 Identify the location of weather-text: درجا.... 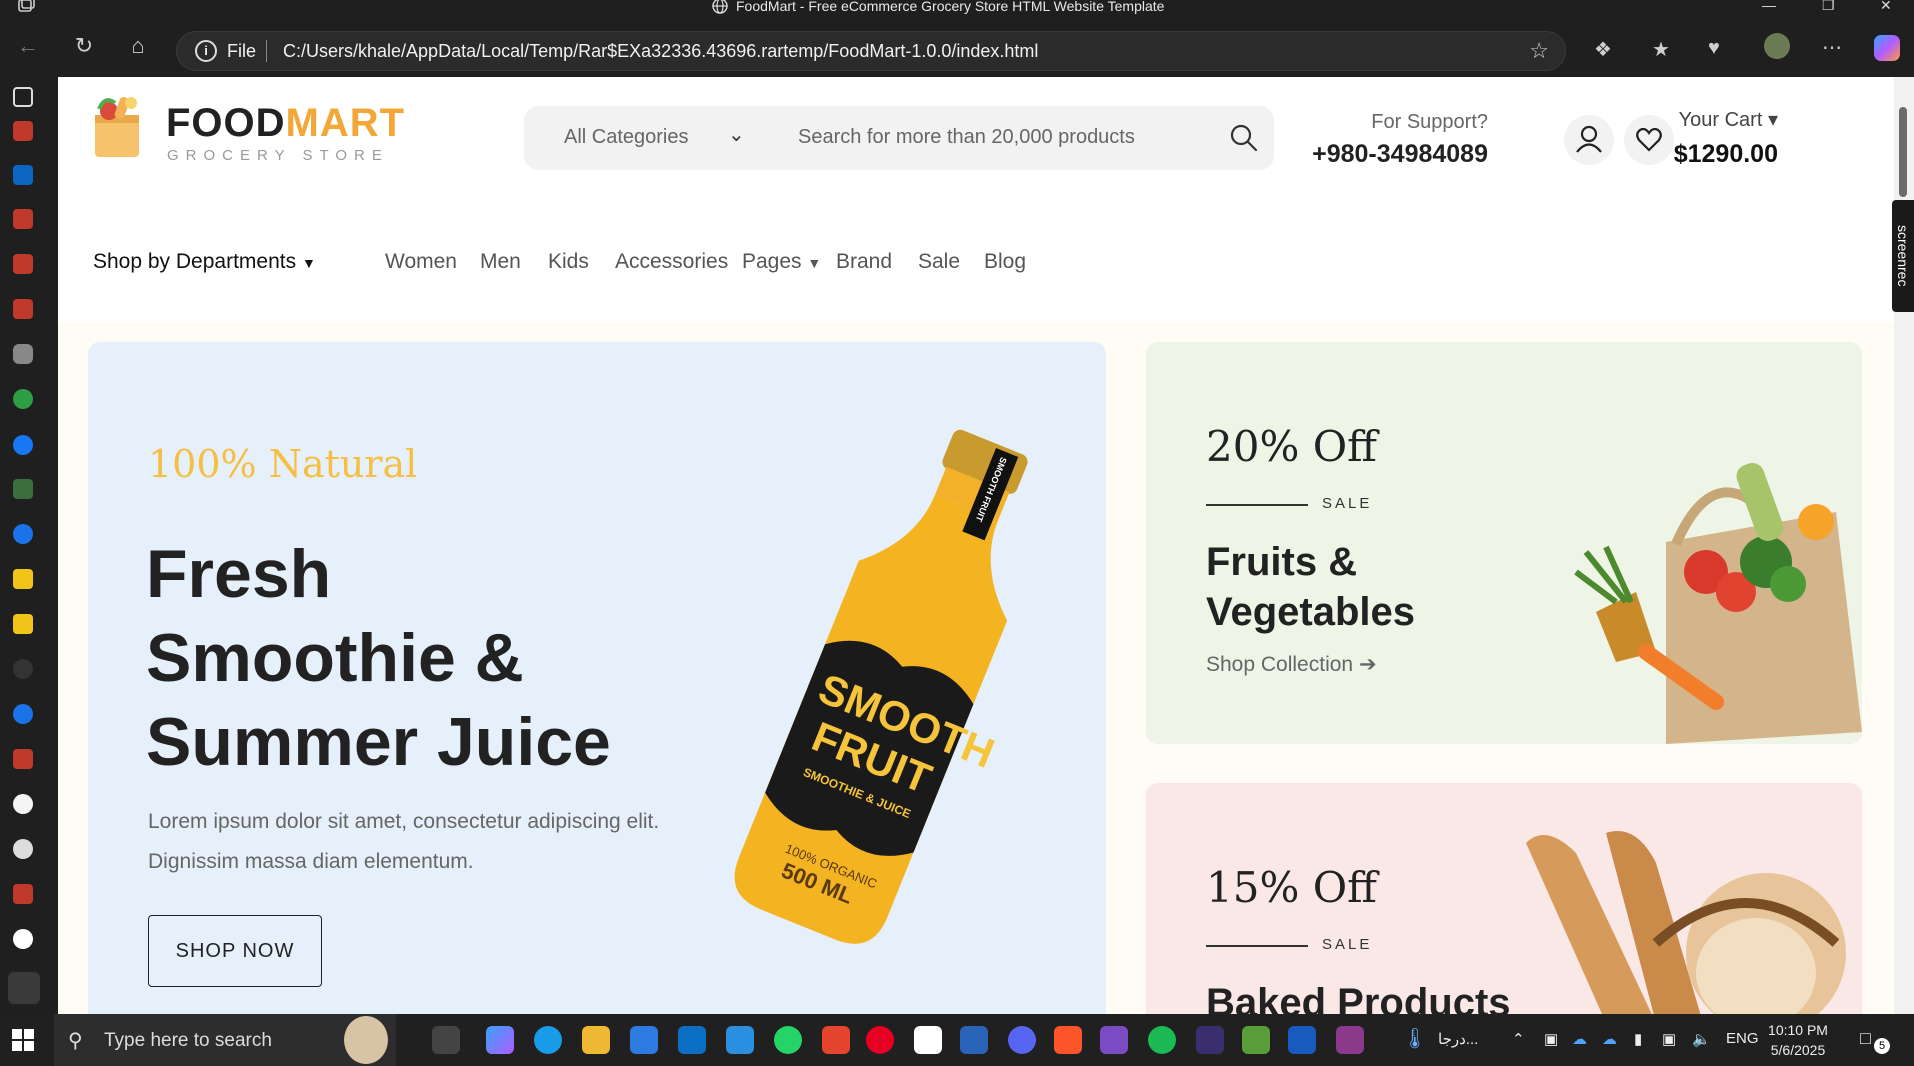
(1458, 1039).